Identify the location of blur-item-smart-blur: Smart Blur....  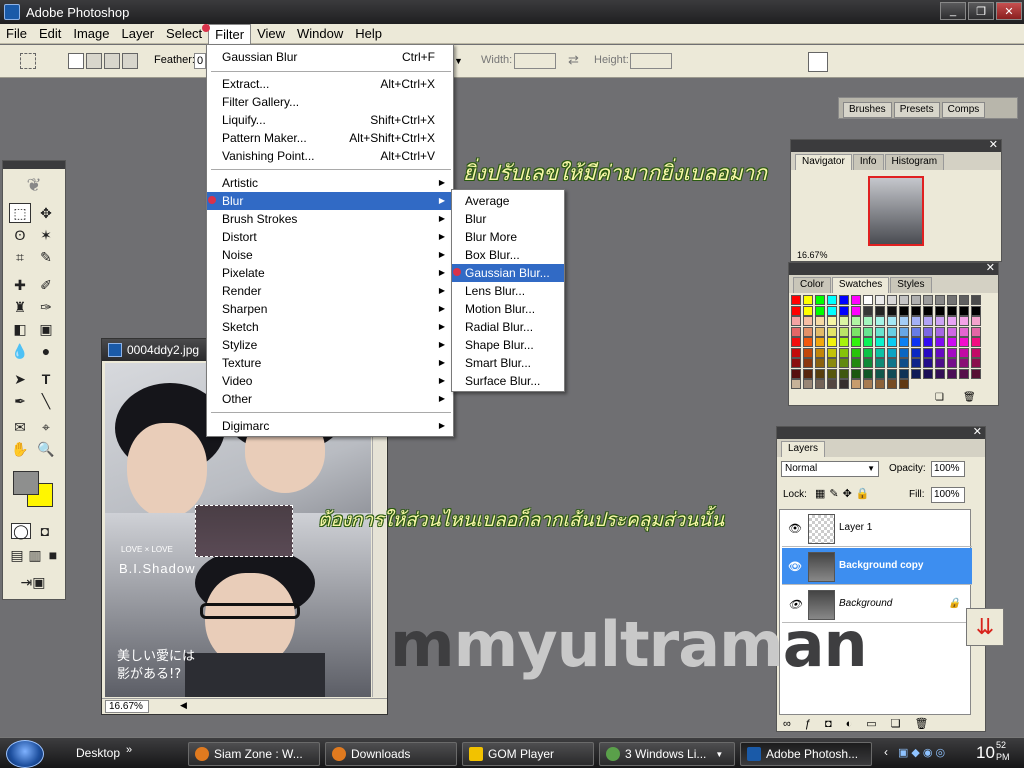
(508, 363).